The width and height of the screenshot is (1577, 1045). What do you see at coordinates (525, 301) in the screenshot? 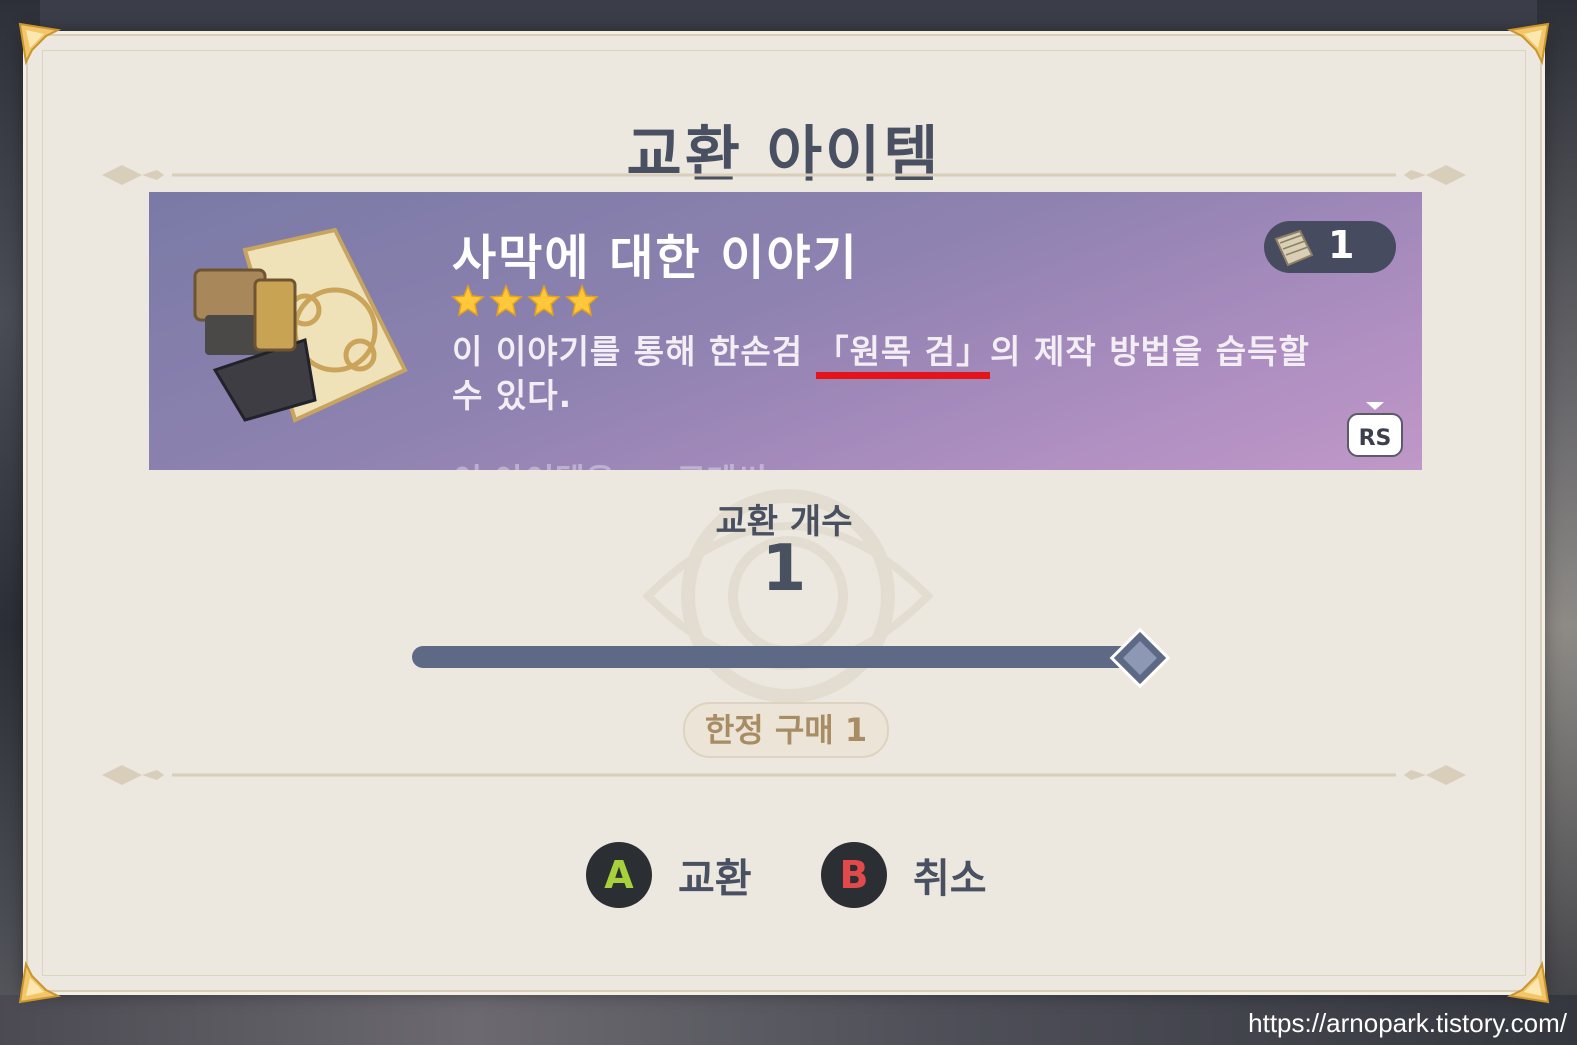
I see `rarity-stars` at bounding box center [525, 301].